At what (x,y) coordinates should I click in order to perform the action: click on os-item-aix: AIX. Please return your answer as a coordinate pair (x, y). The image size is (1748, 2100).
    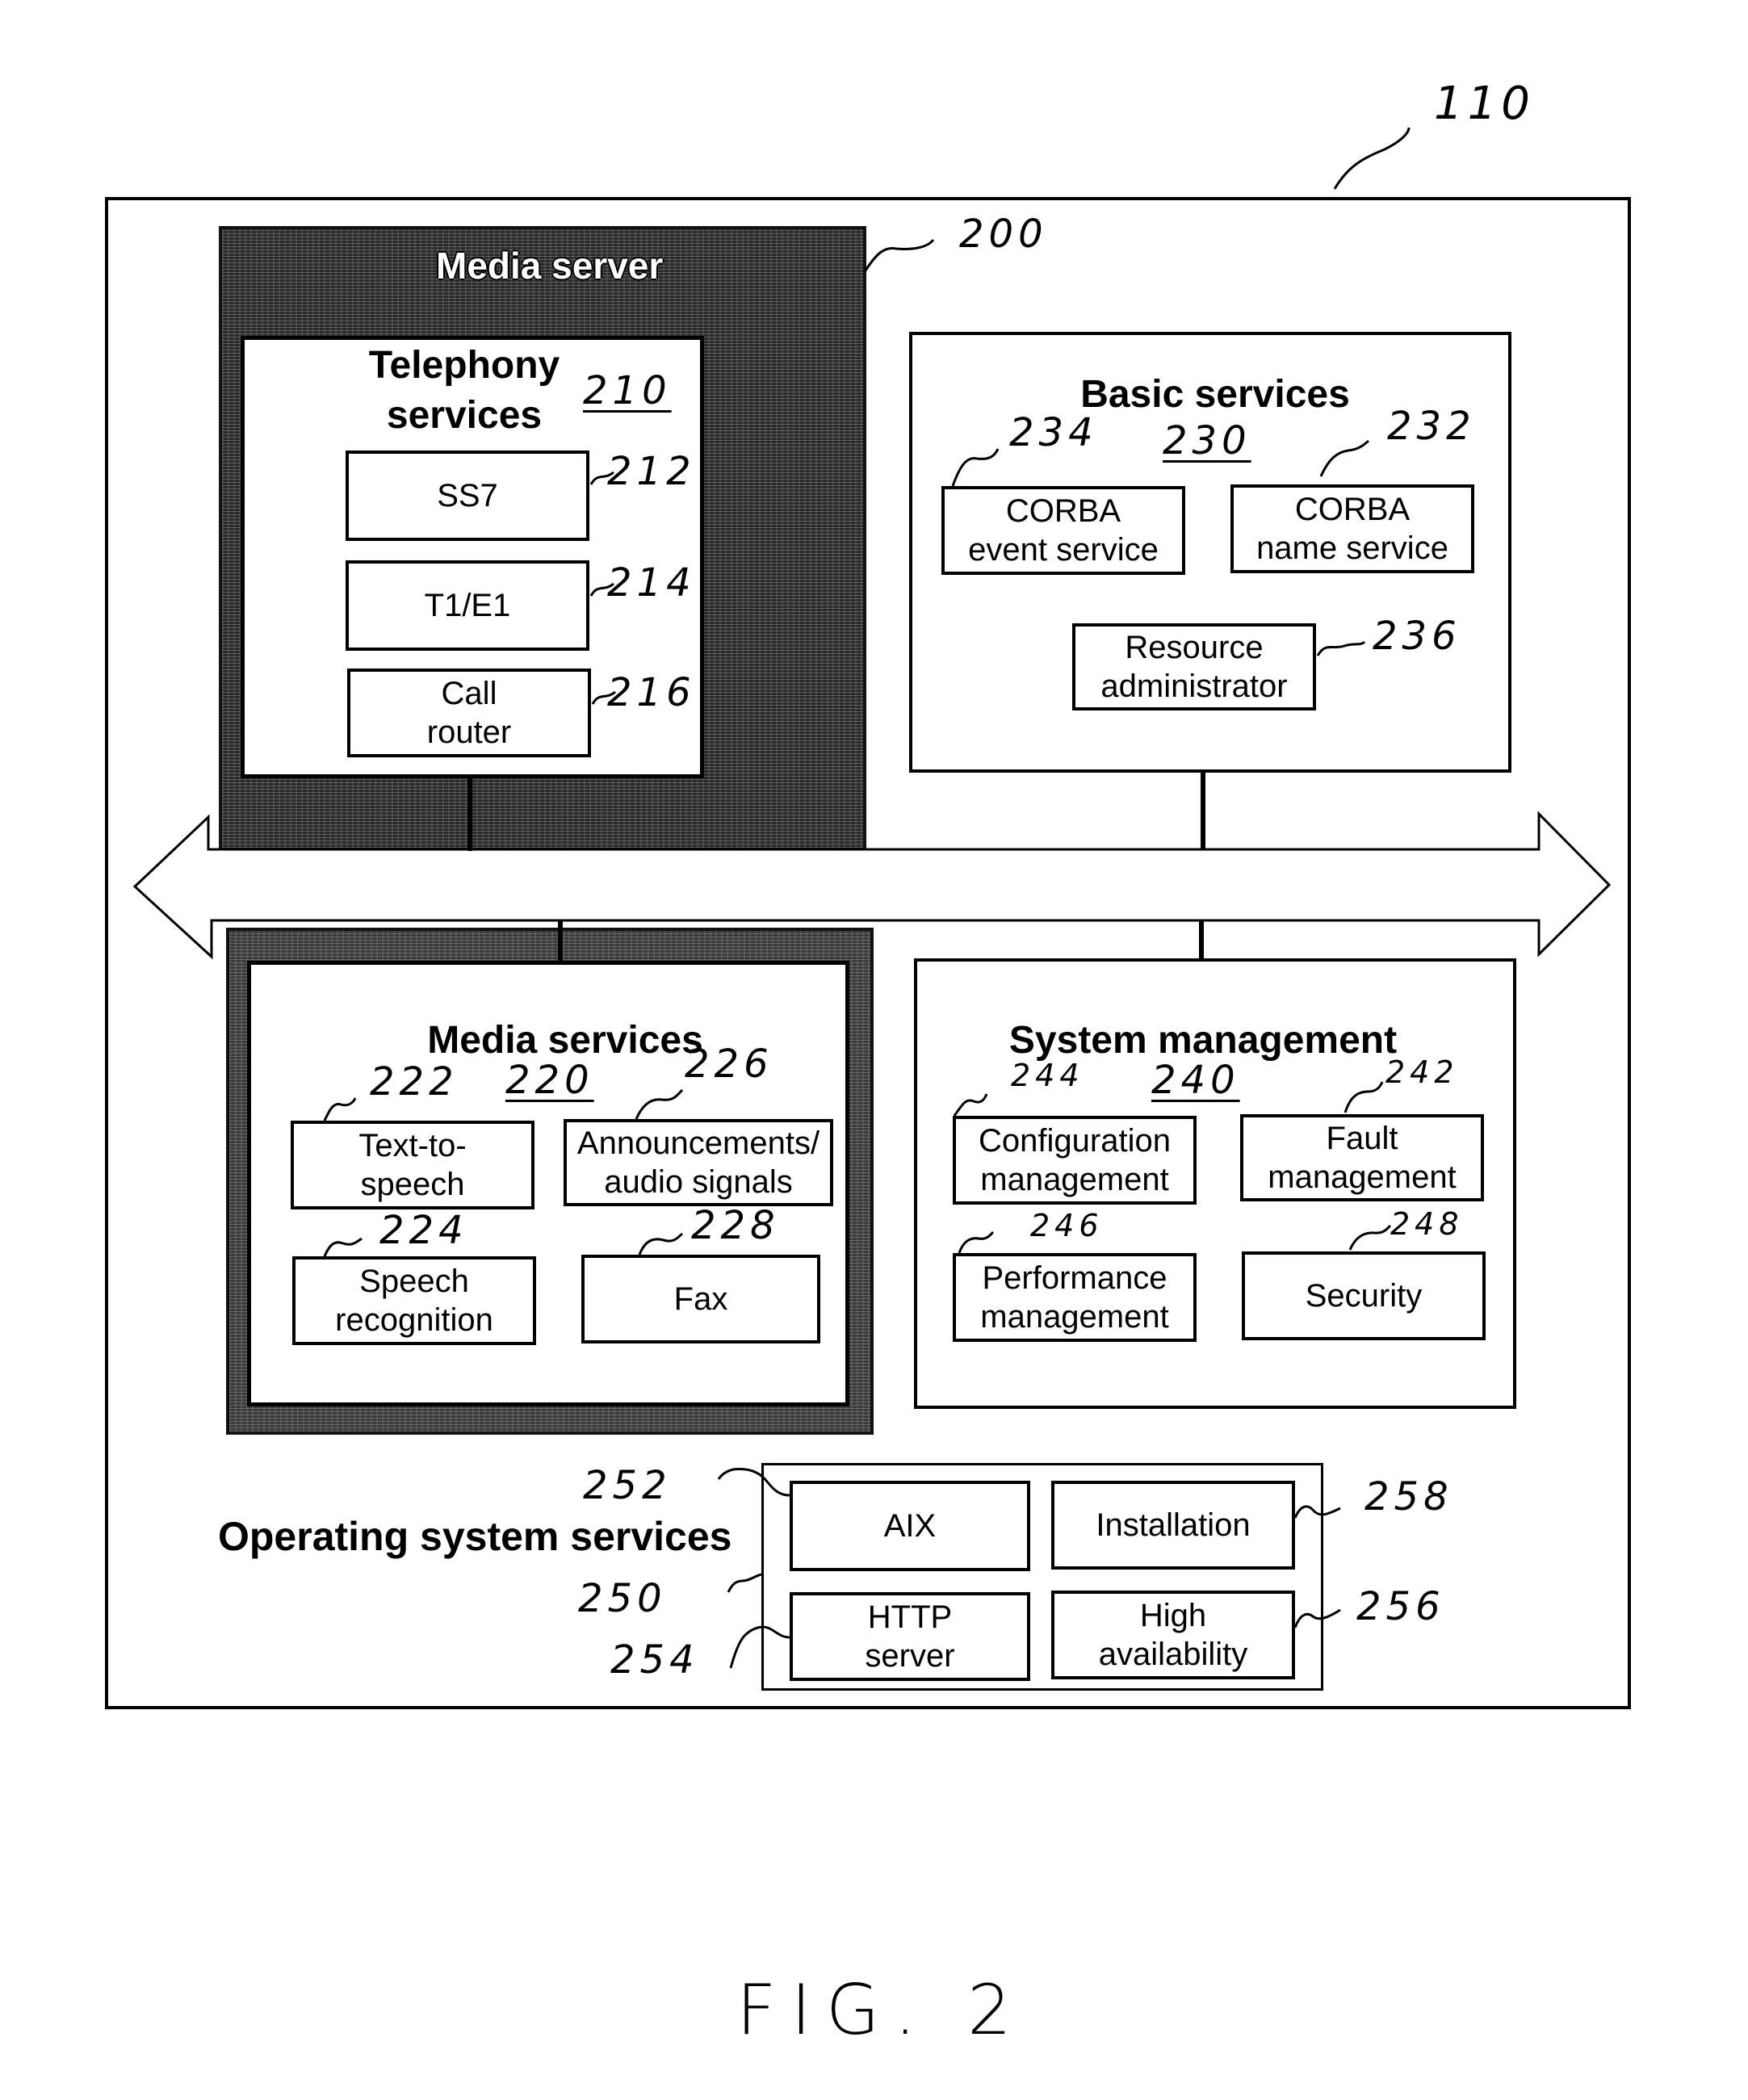
    Looking at the image, I should click on (910, 1526).